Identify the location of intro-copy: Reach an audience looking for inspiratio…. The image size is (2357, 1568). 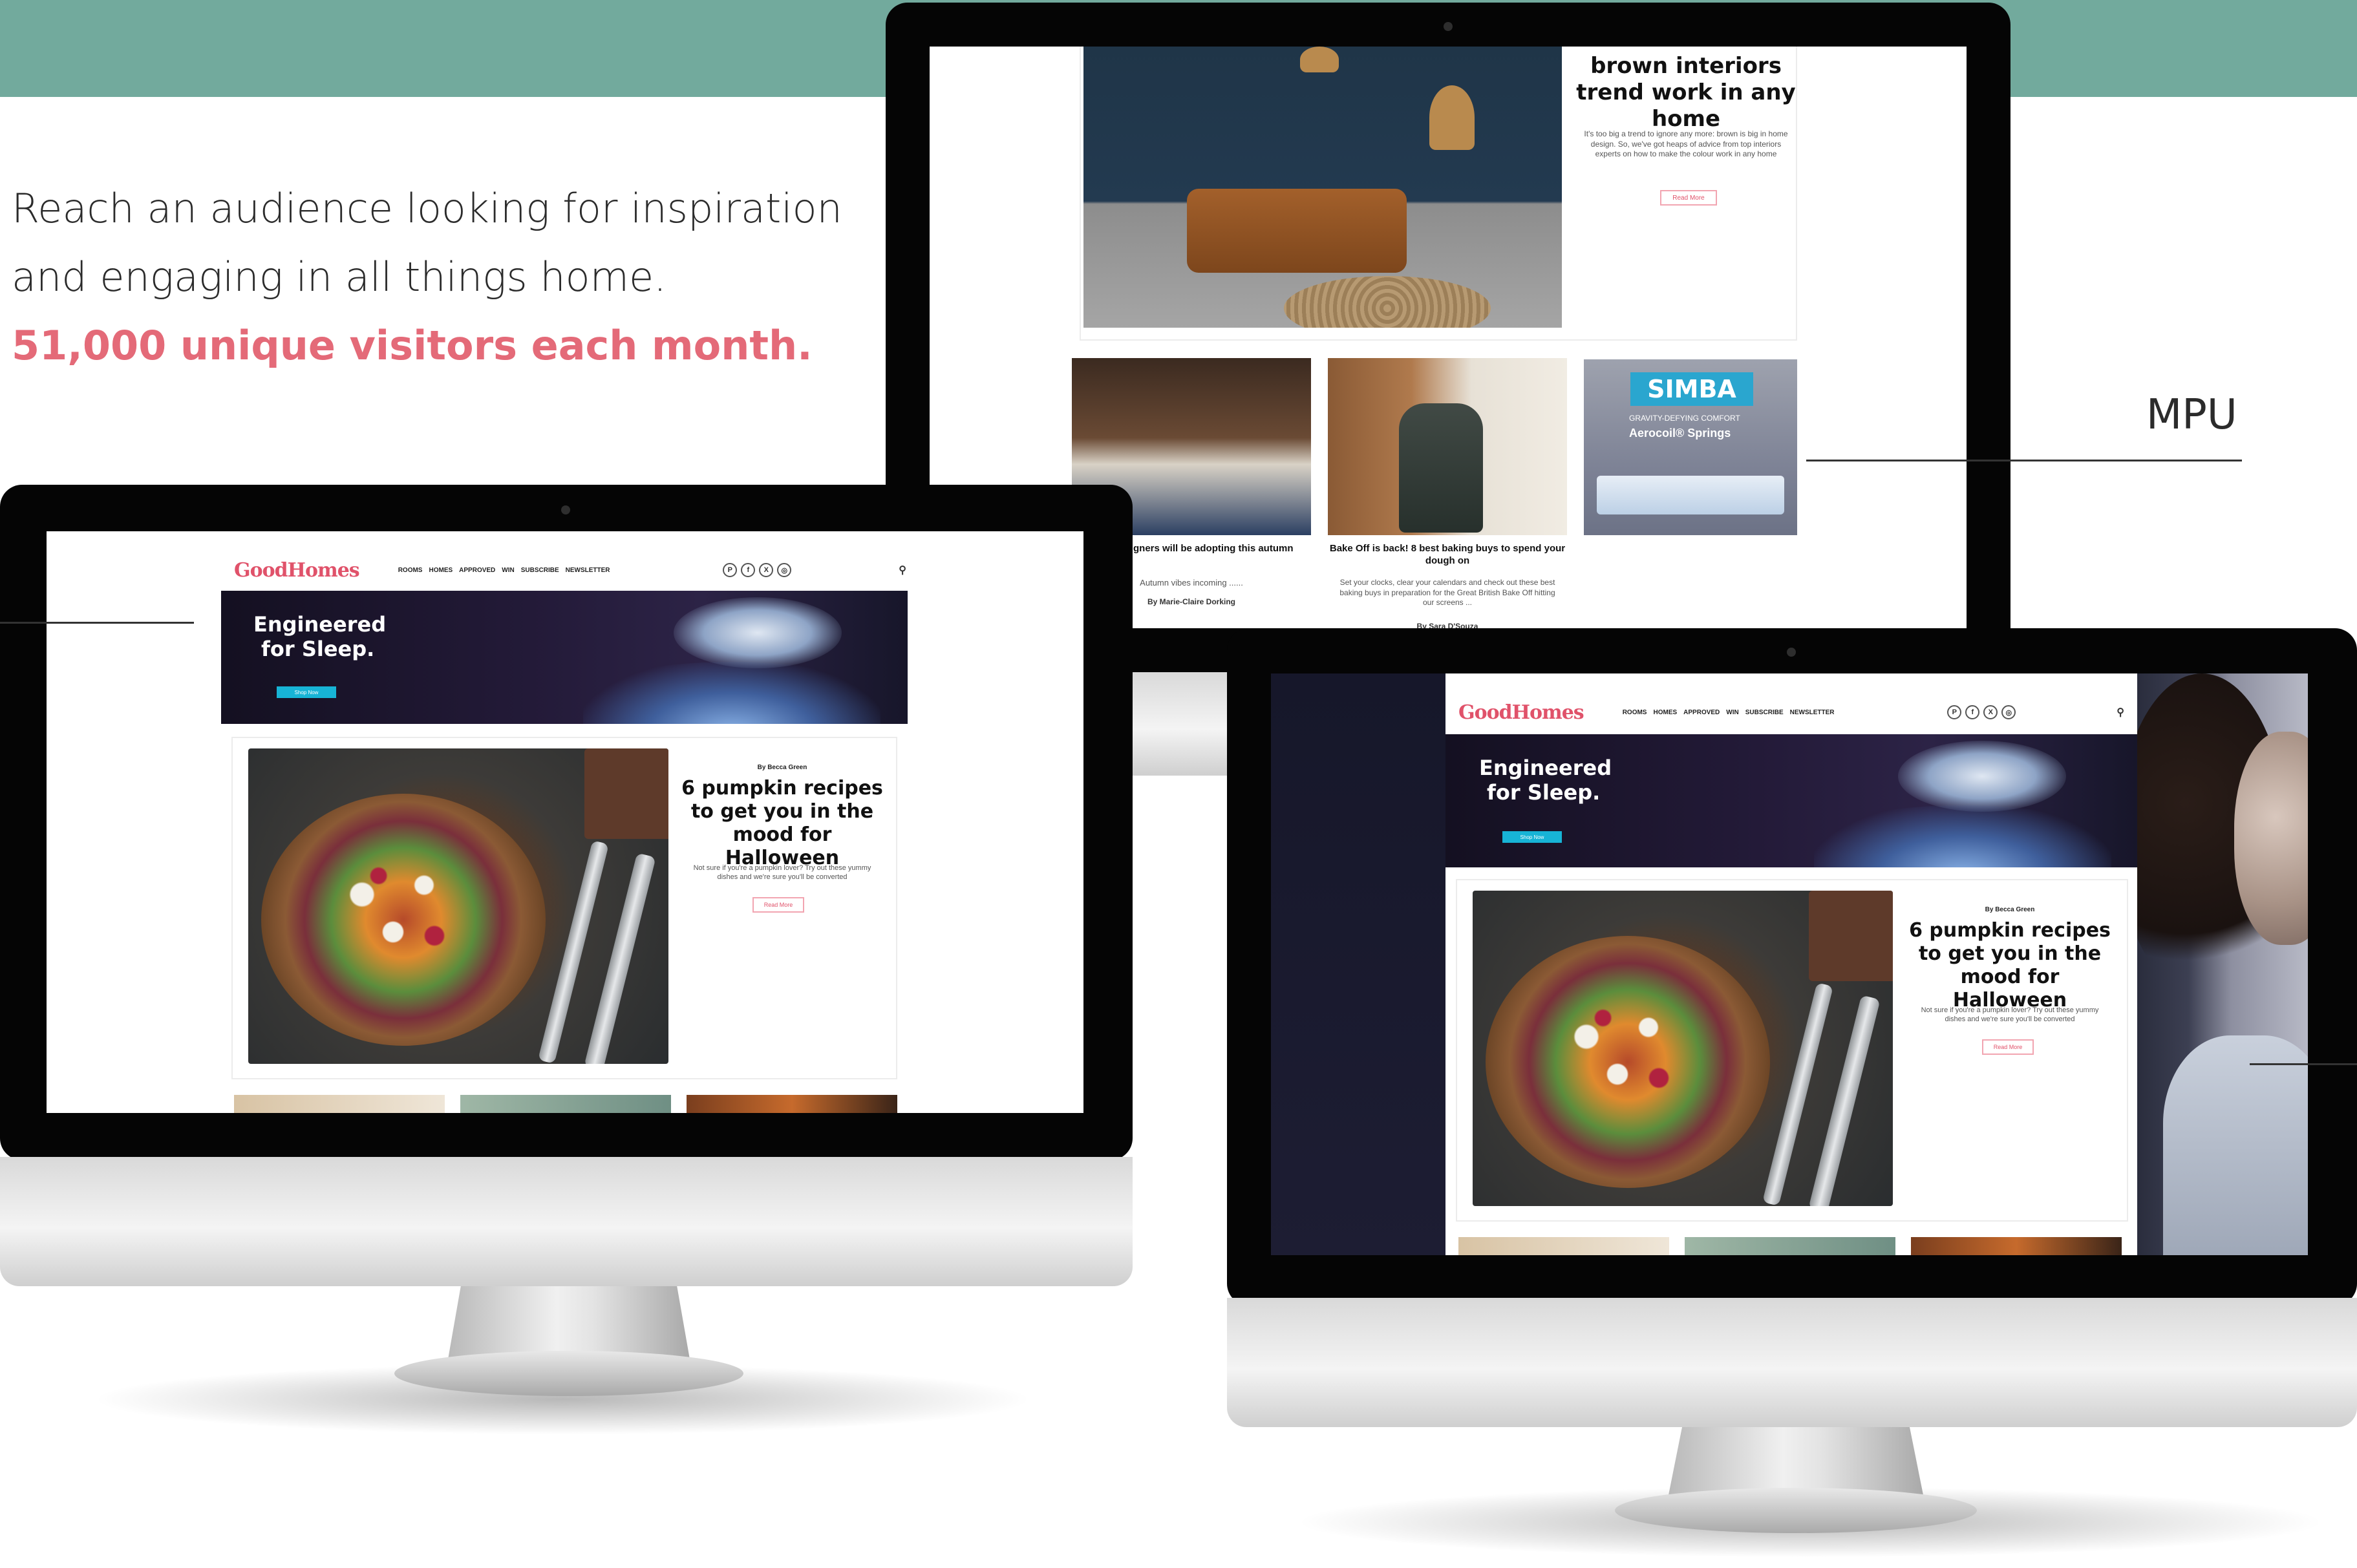
(432, 277).